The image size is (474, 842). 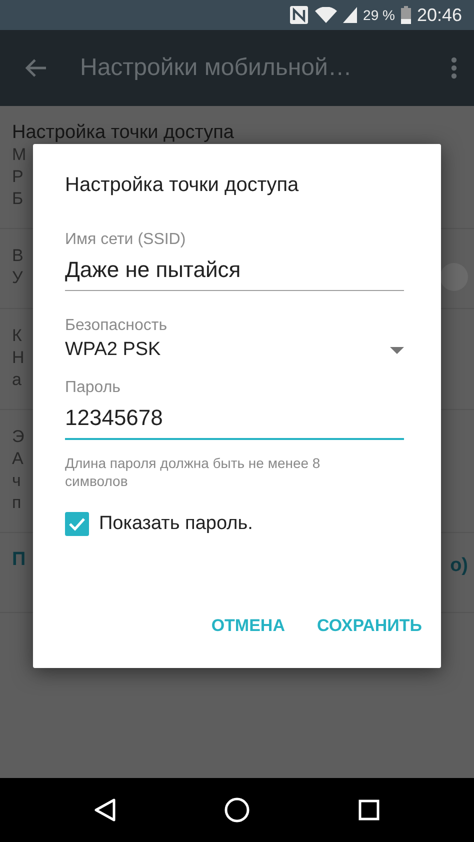 I want to click on home-circle-icon, so click(x=237, y=810).